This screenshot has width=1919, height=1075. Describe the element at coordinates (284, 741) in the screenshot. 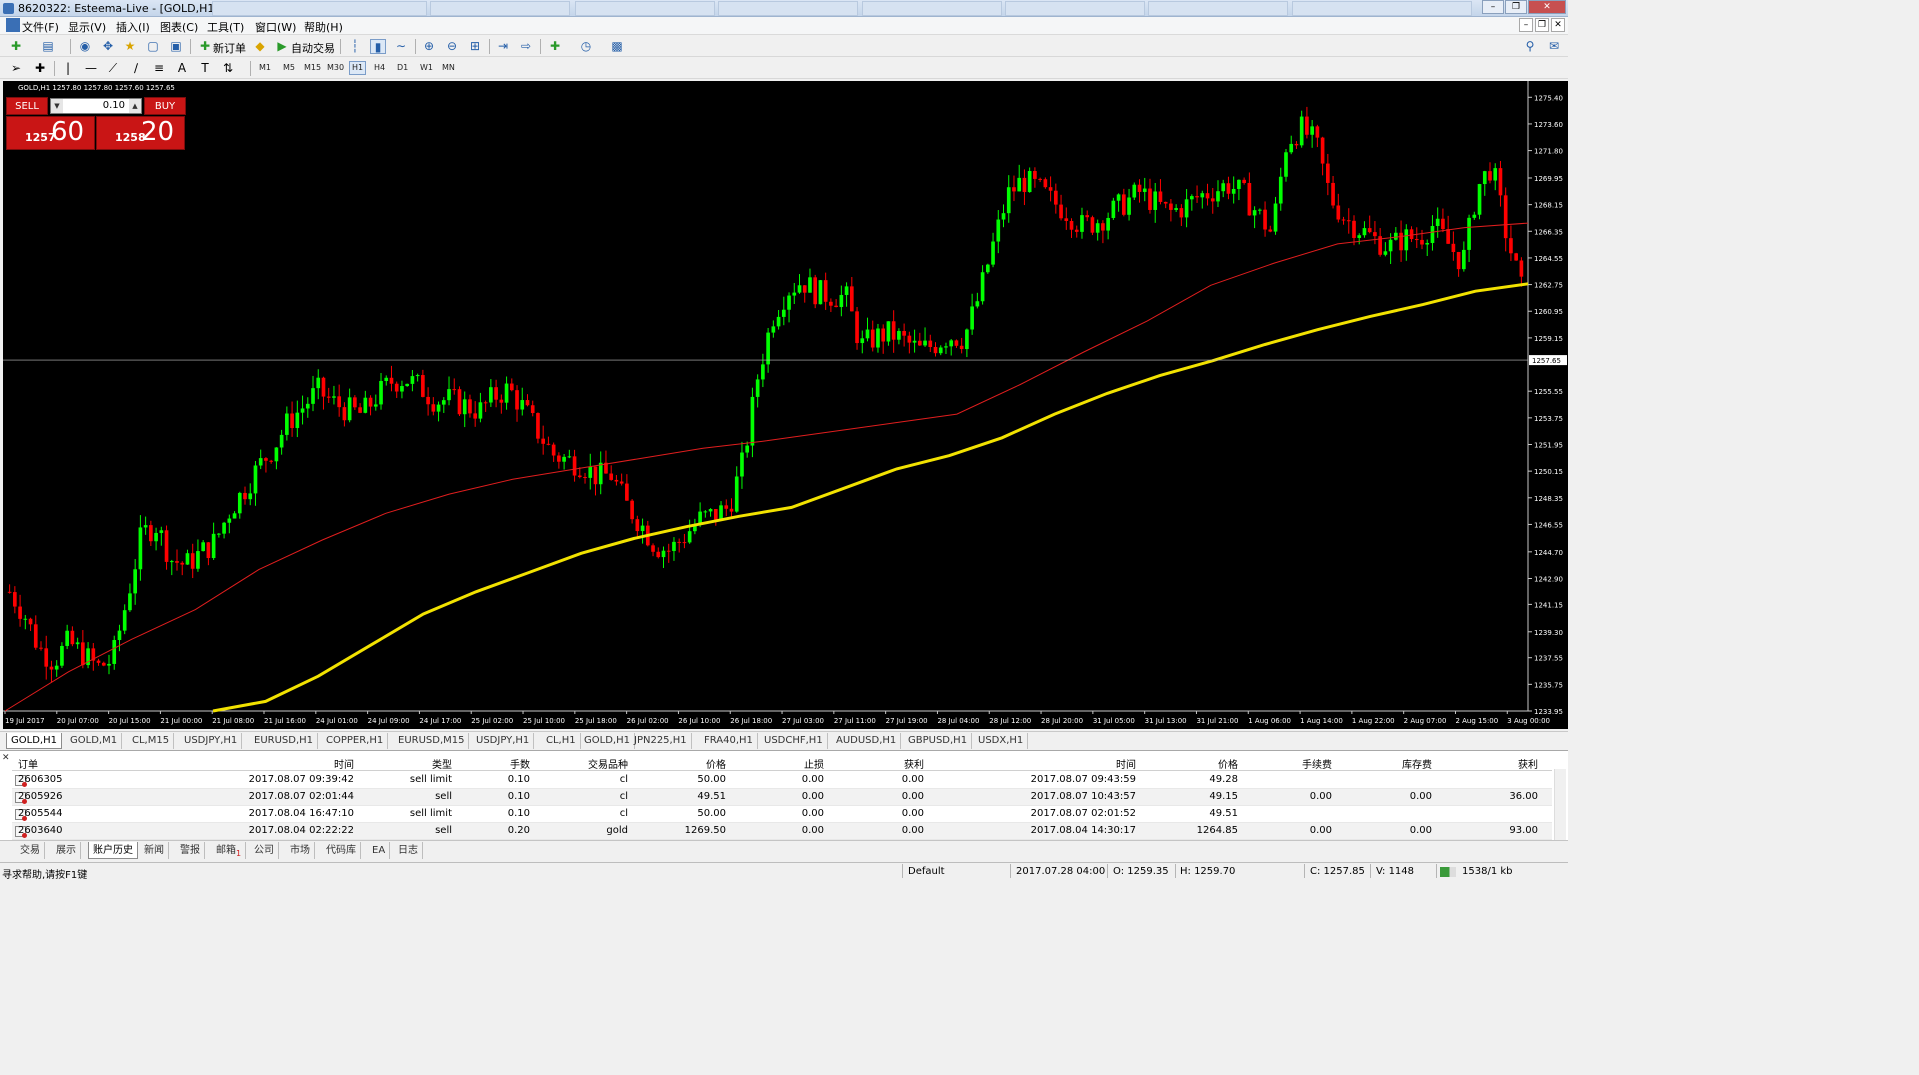

I see `chart-tab: EURUSD,H1` at that location.